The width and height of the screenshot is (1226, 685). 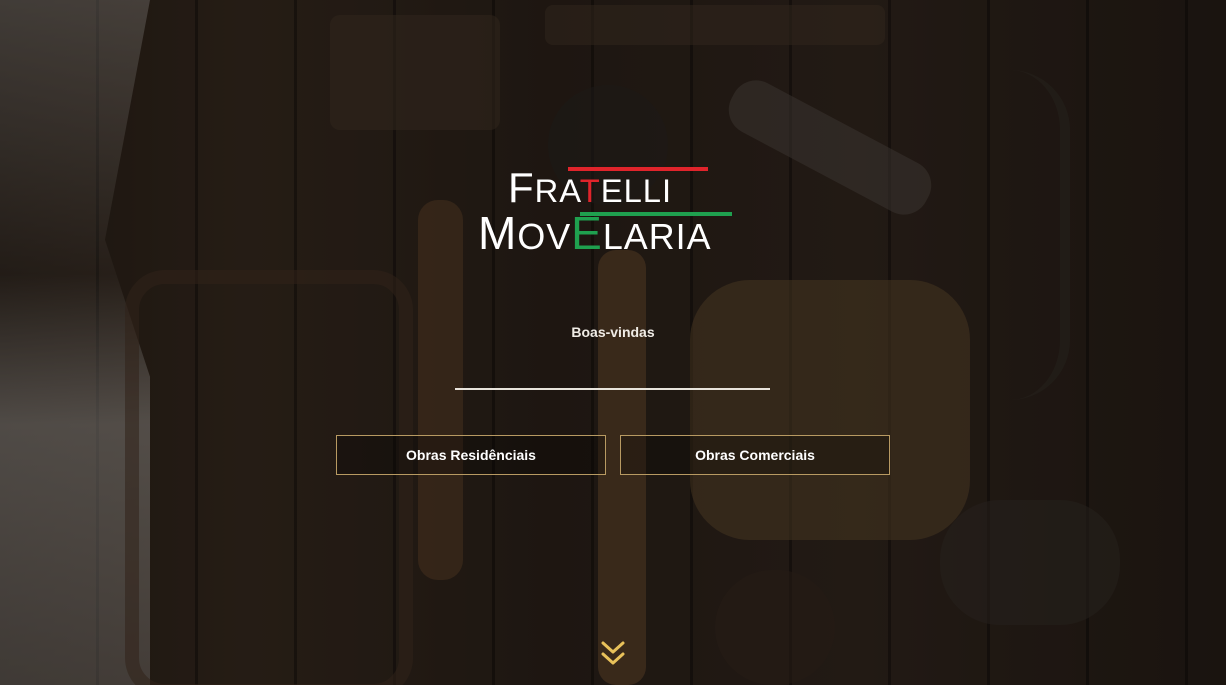 I want to click on logo-line-2: MOVELARIA, so click(x=595, y=235).